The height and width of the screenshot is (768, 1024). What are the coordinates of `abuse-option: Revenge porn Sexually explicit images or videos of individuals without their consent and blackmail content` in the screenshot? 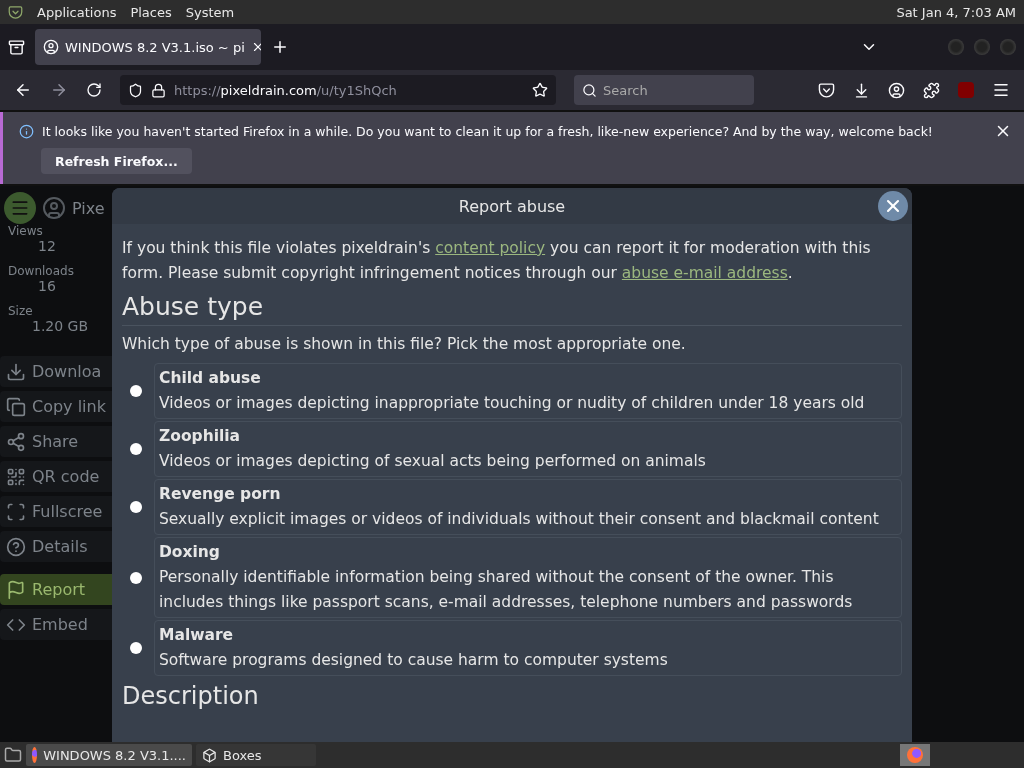 It's located at (528, 507).